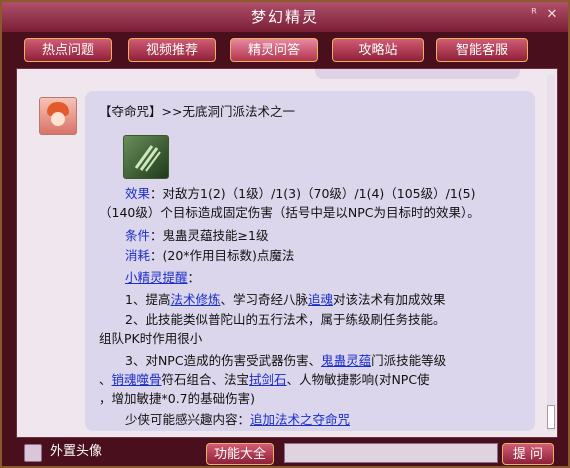 The image size is (570, 468). I want to click on tip3-text-c: 、, so click(105, 379).